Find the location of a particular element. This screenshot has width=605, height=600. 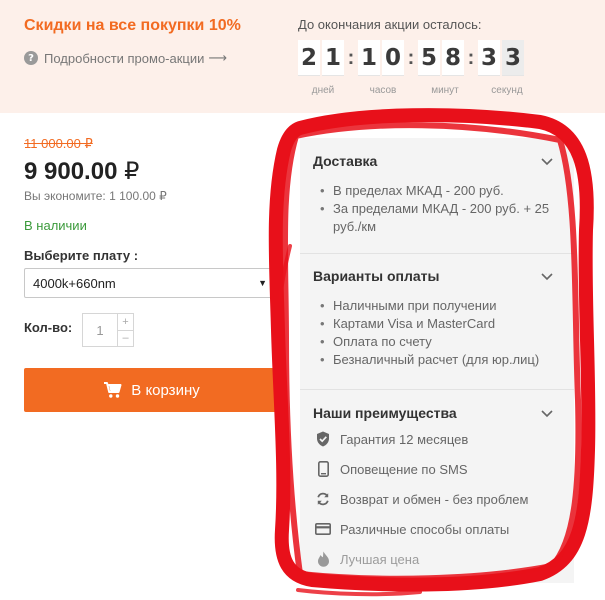

advantage-label: Лучшая цена is located at coordinates (380, 559).